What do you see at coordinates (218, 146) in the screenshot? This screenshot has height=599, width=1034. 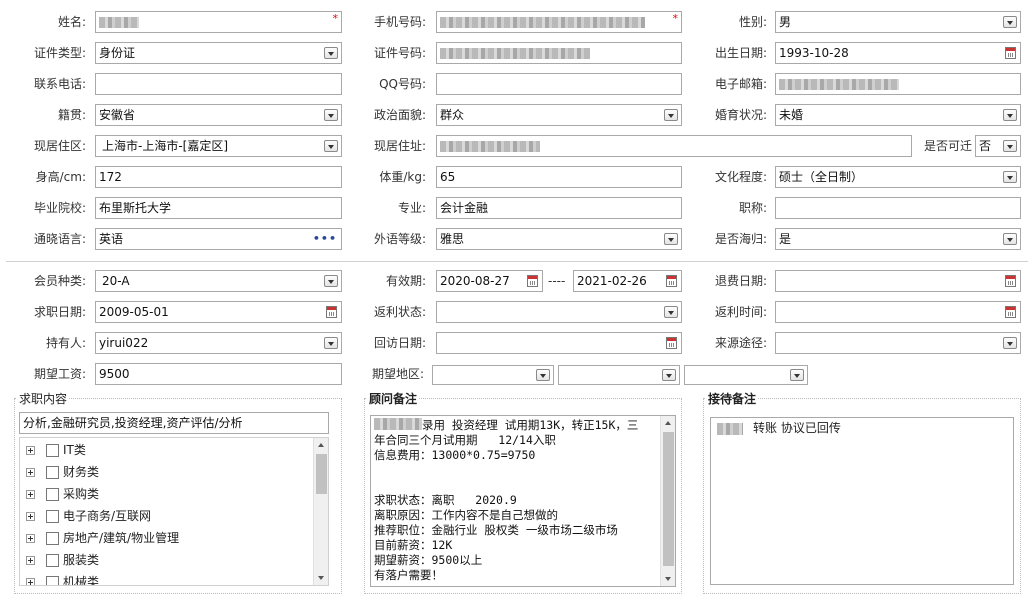 I see `residence-select: 上海市-上海市-[嘉定区]` at bounding box center [218, 146].